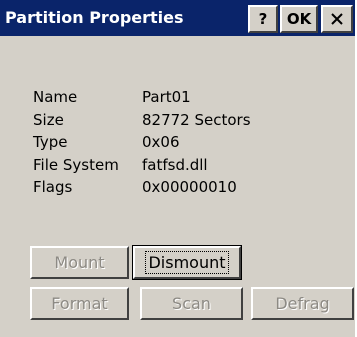 Image resolution: width=357 pixels, height=337 pixels. I want to click on dialog-title: Partition Properties, so click(94, 17).